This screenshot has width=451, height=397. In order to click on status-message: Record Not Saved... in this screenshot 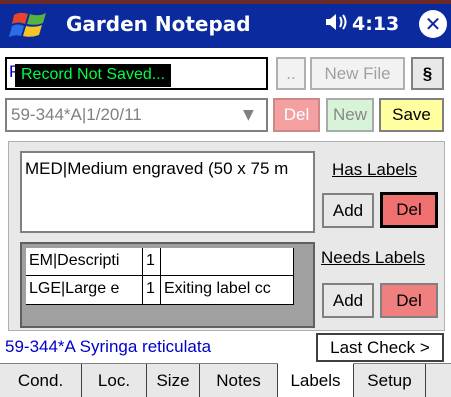, I will do `click(93, 75)`.